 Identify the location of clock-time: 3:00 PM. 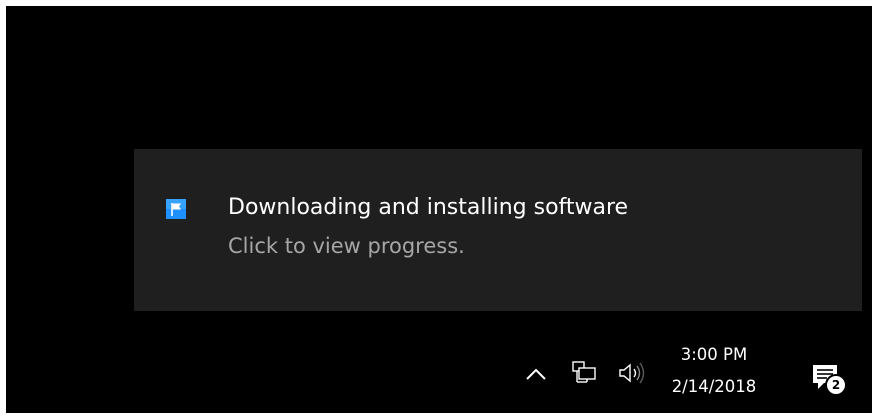
(714, 354).